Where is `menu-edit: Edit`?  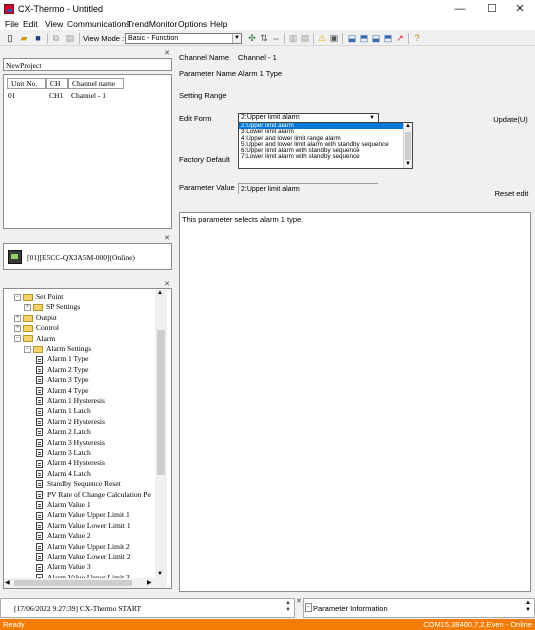 menu-edit: Edit is located at coordinates (30, 24).